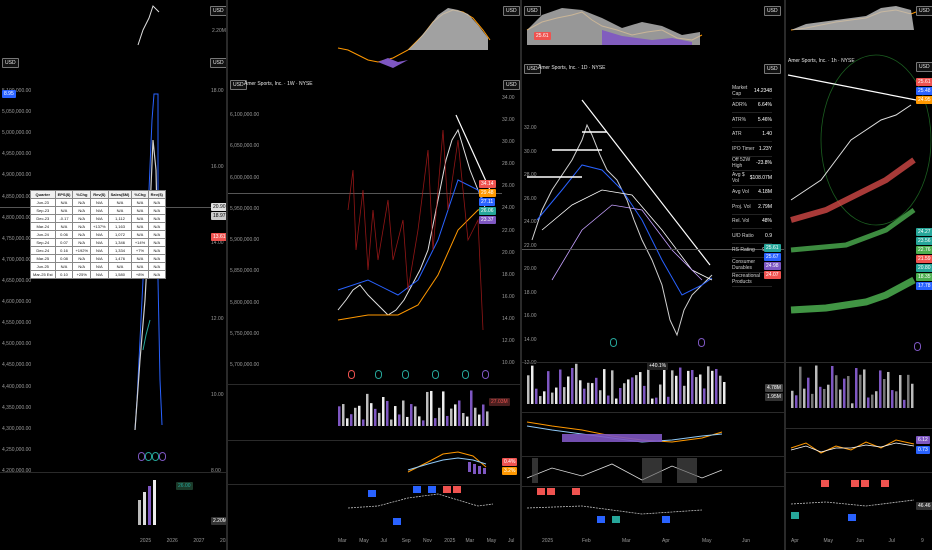 The height and width of the screenshot is (550, 932). I want to click on stat-row: ADR% 6.64%, so click(752, 106).